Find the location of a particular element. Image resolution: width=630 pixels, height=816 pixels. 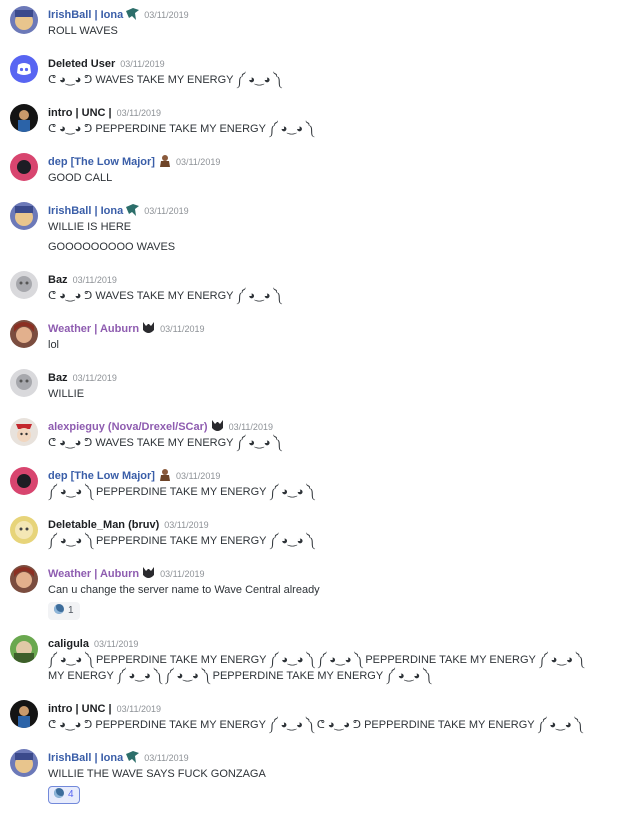

reaction-button: 4 is located at coordinates (64, 795).